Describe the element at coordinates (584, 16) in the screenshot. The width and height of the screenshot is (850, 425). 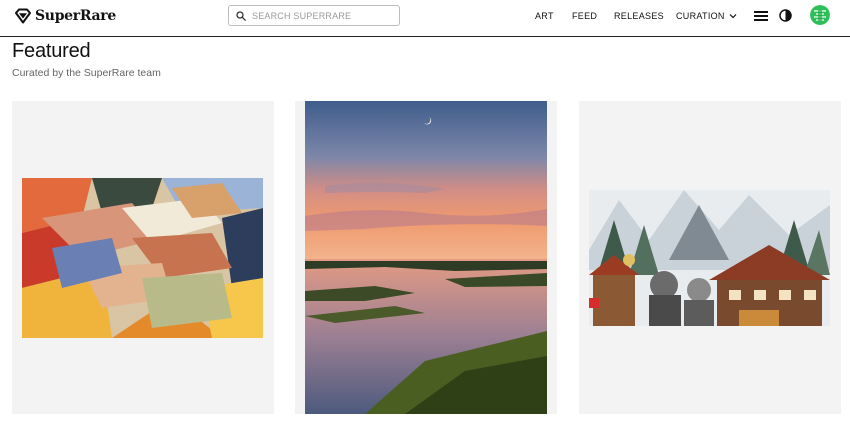
I see `nav-feed: FEED` at that location.